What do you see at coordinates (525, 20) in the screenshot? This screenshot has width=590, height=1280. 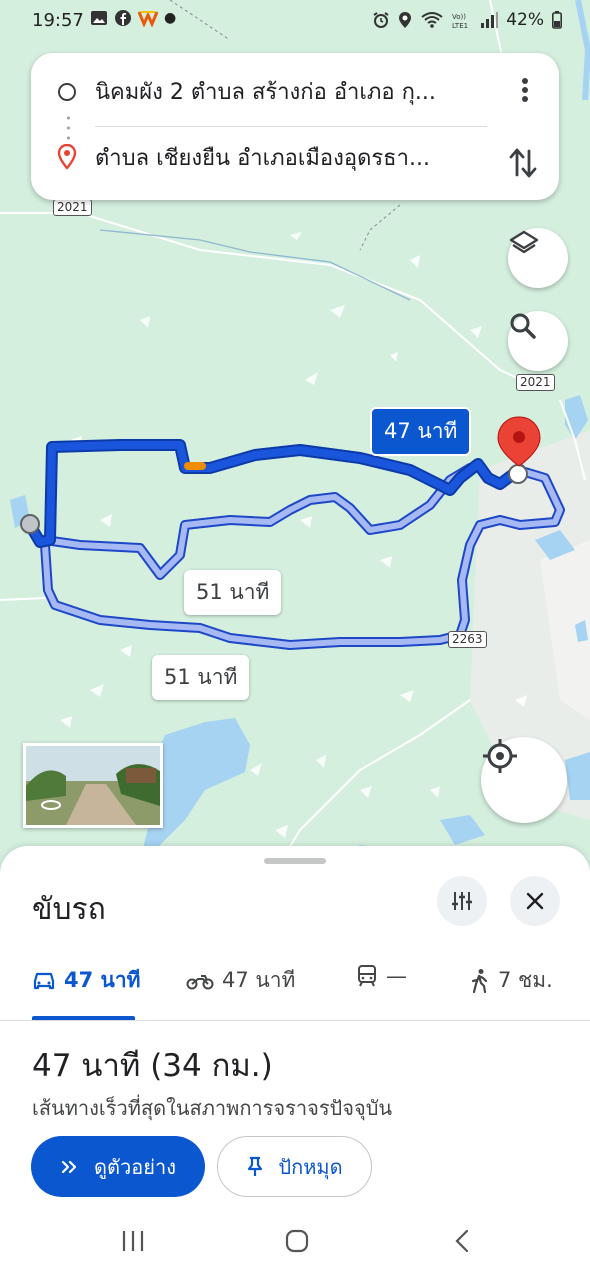 I see `battery-percent: 42%` at bounding box center [525, 20].